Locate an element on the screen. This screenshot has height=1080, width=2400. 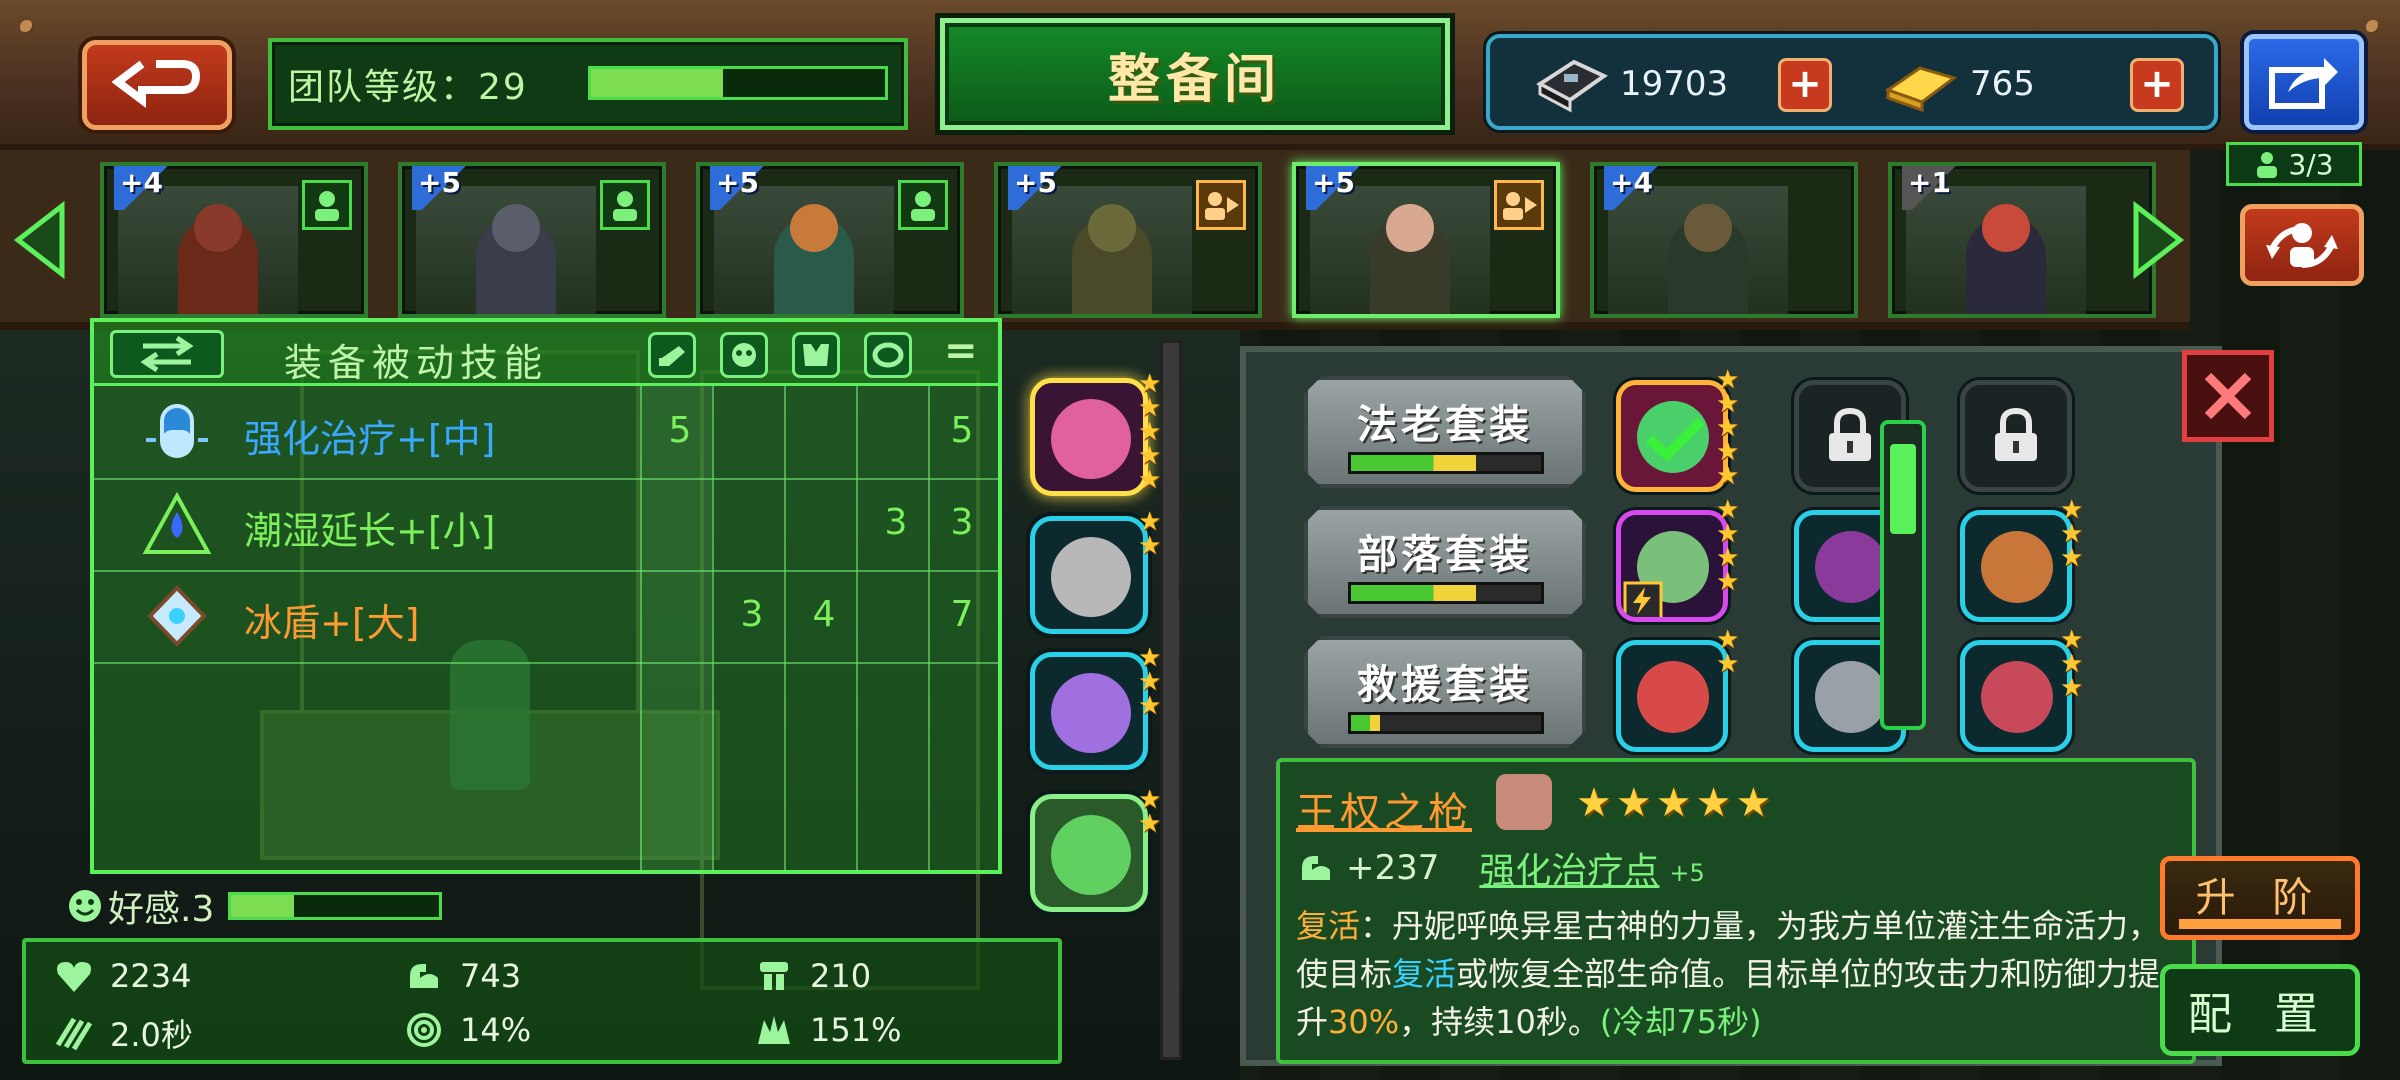
ice-shield-icon is located at coordinates (177, 616).